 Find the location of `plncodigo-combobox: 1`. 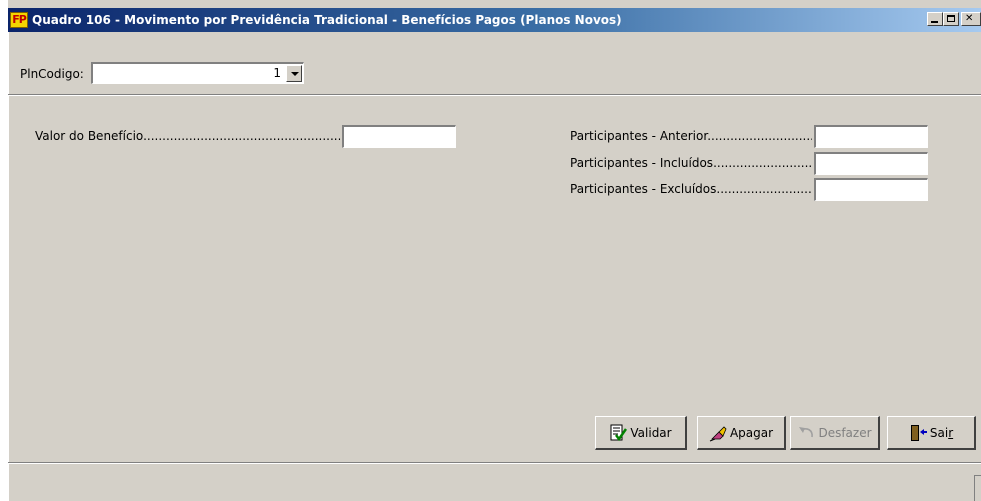

plncodigo-combobox: 1 is located at coordinates (197, 73).